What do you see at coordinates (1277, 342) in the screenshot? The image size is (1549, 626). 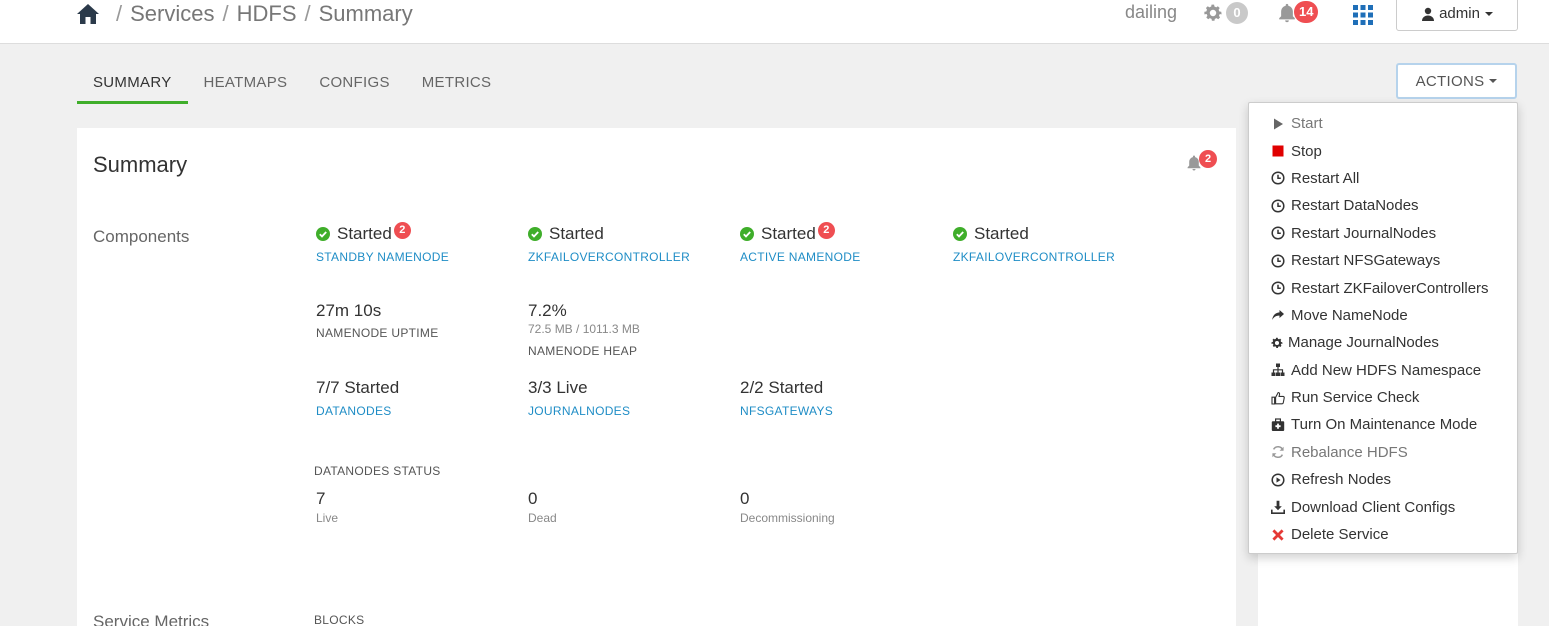 I see `cog-icon` at bounding box center [1277, 342].